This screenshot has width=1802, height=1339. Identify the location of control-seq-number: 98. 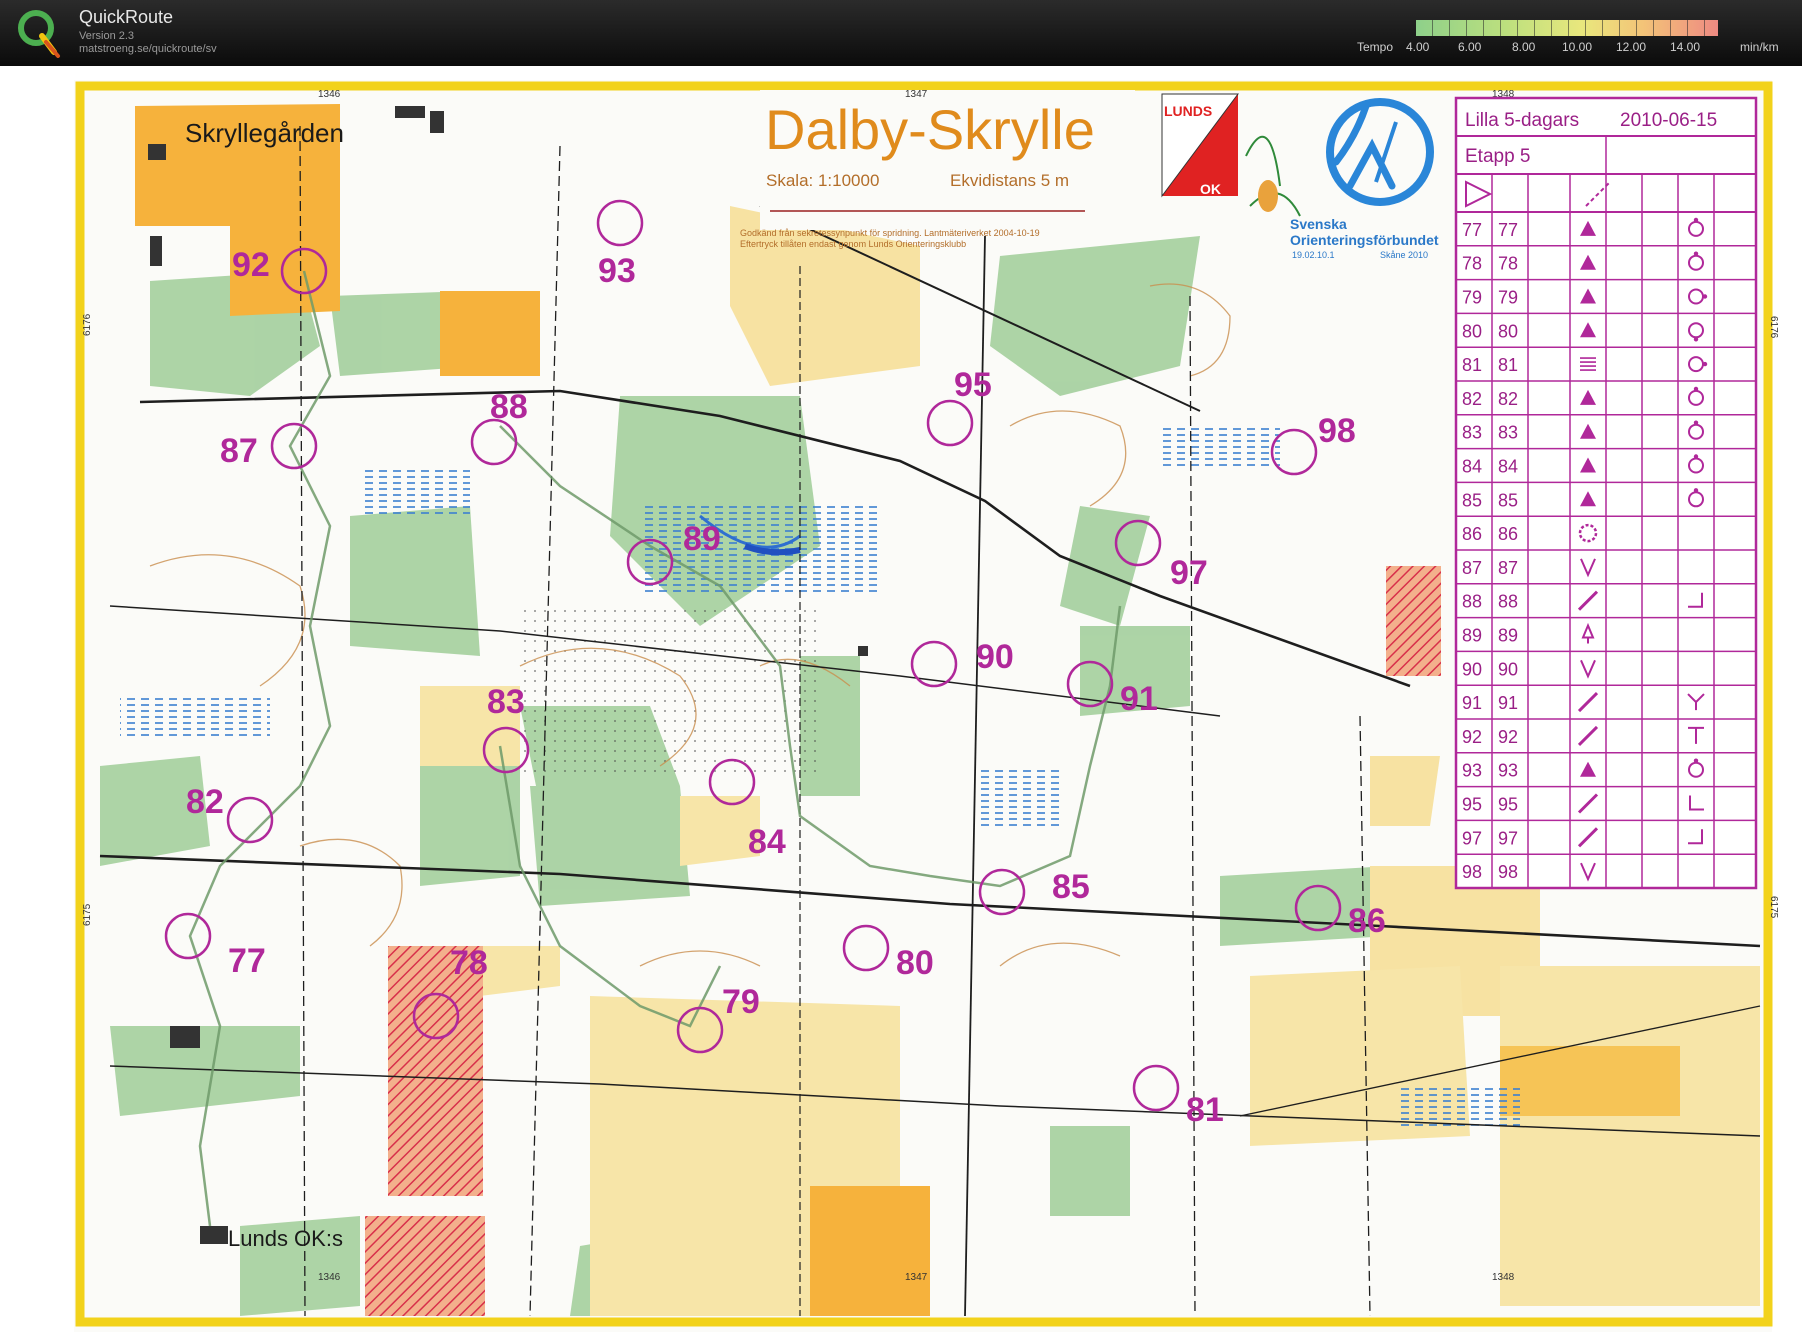
(1472, 872).